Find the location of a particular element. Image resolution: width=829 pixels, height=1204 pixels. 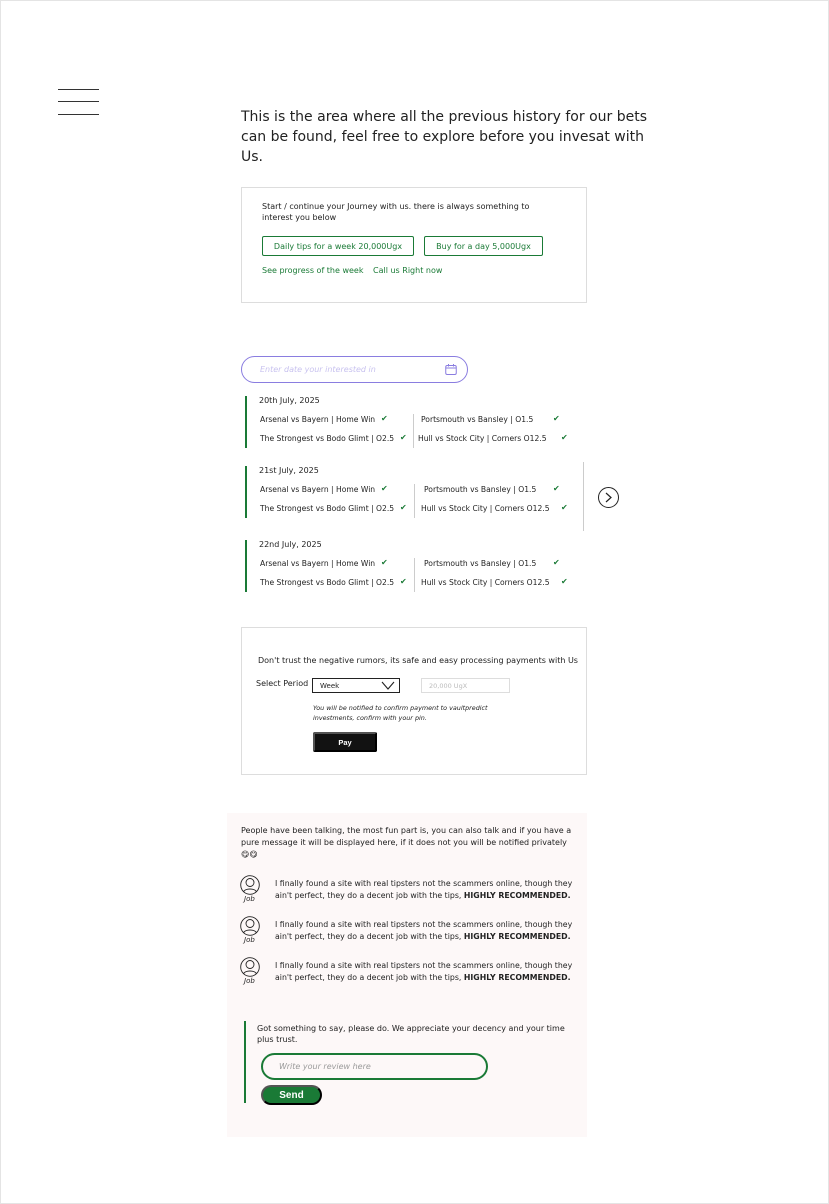

call-us-link: Call us Right now is located at coordinates (407, 270).